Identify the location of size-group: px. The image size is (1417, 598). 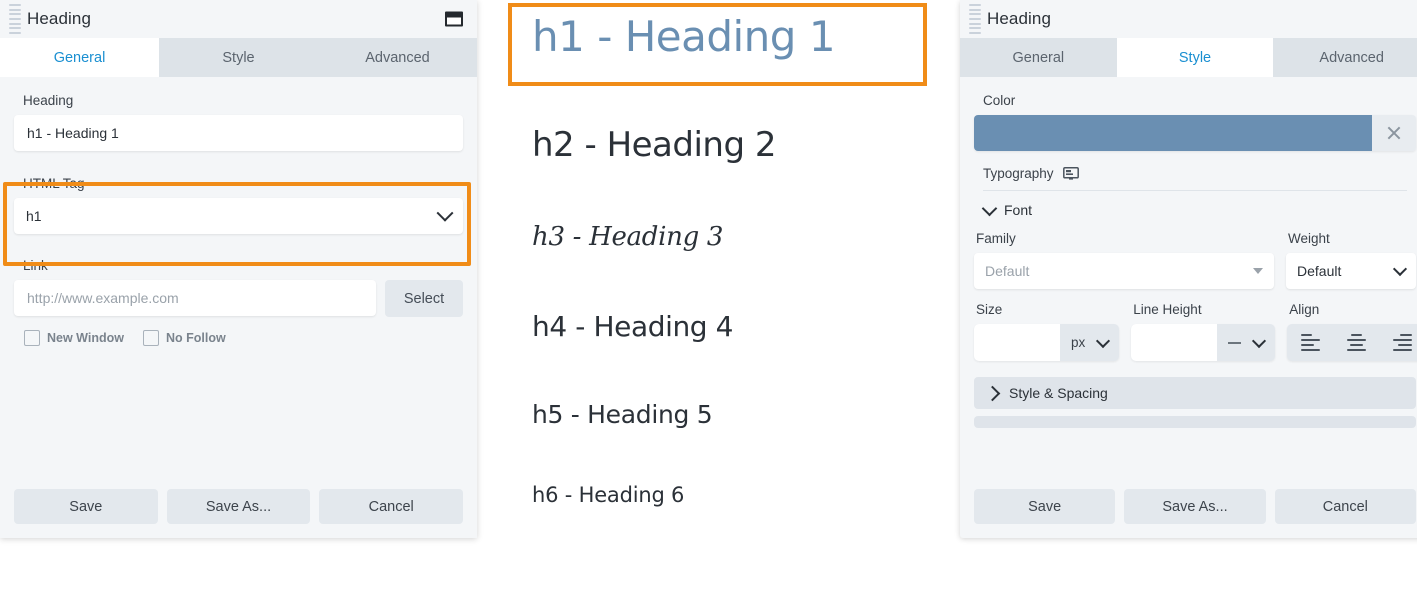
(1047, 342).